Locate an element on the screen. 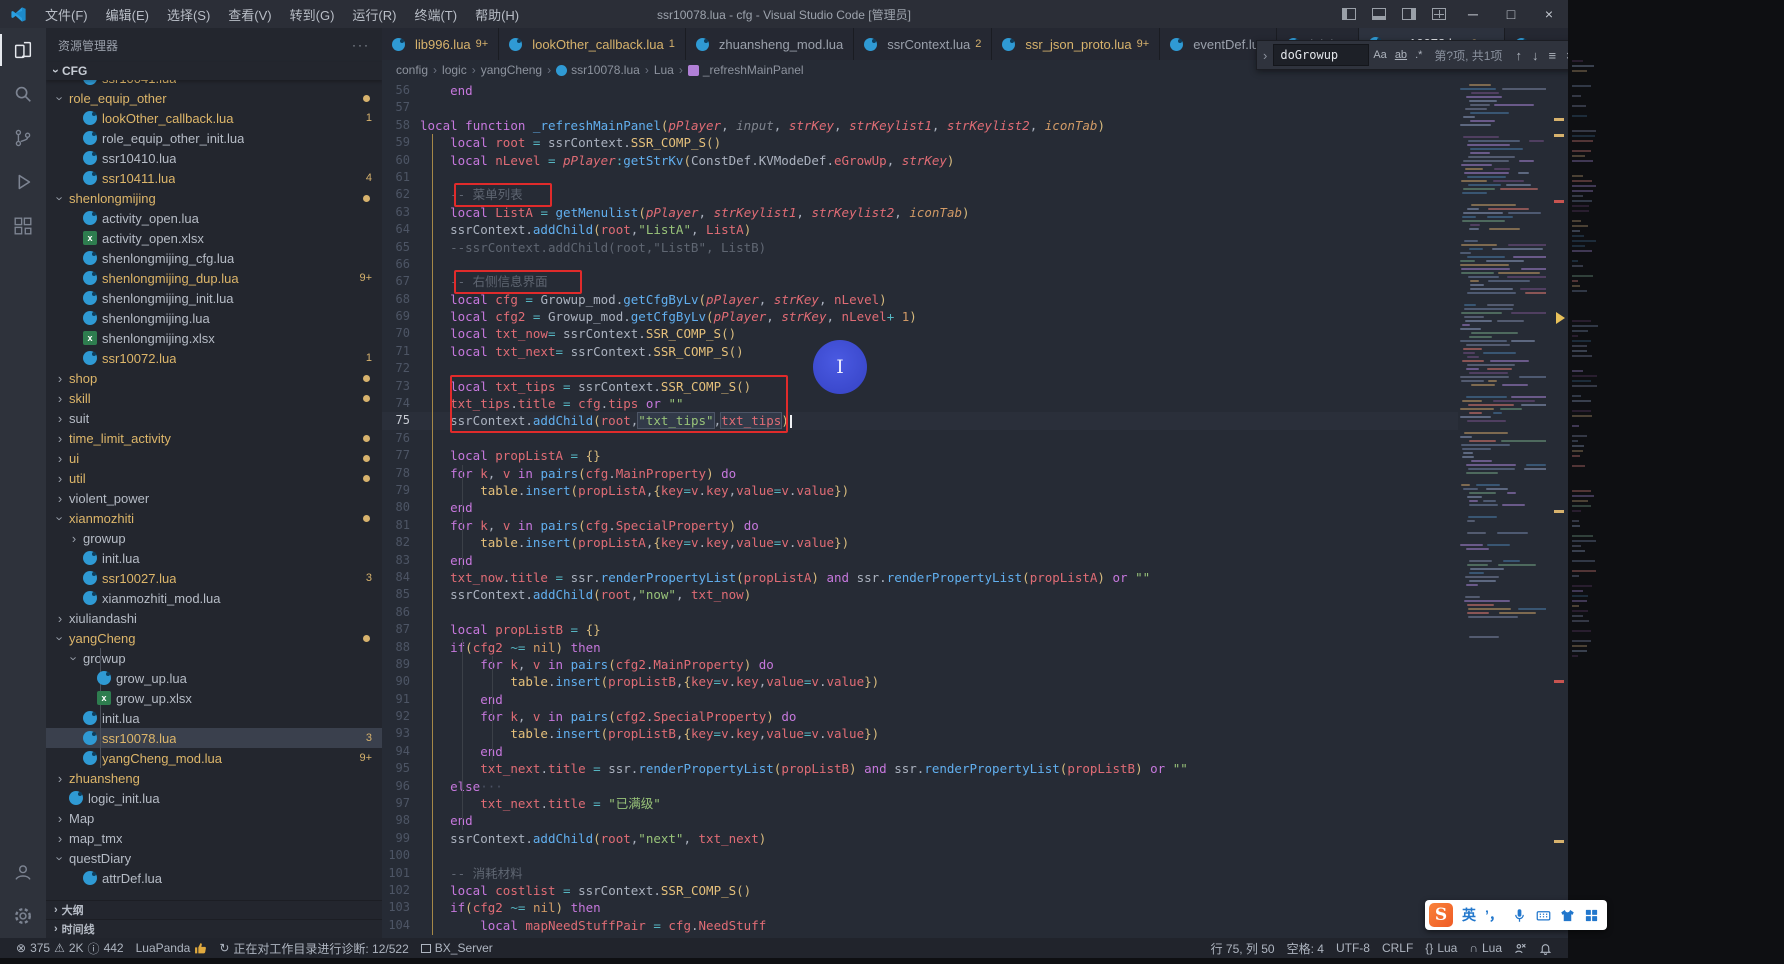  code-line: 67 -- 右侧信息界面 is located at coordinates (920, 281).